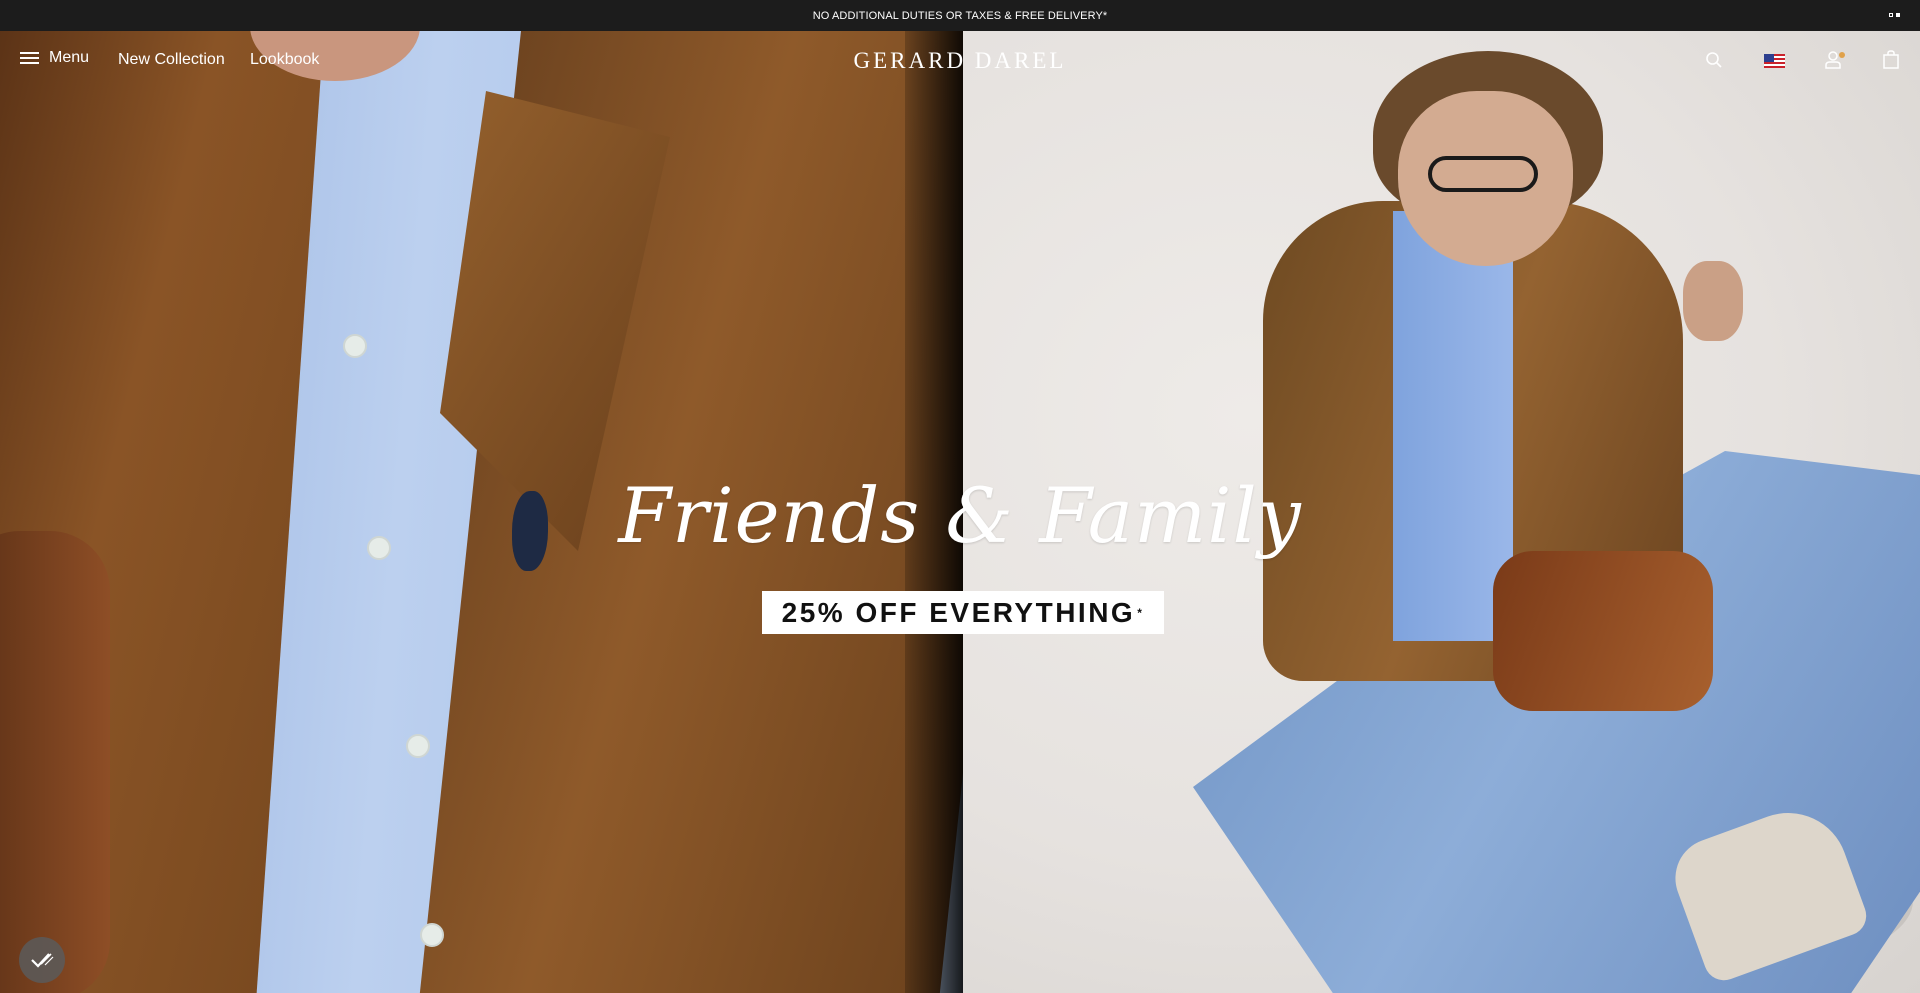 The image size is (1920, 993). I want to click on privacy-consent-button, so click(42, 960).